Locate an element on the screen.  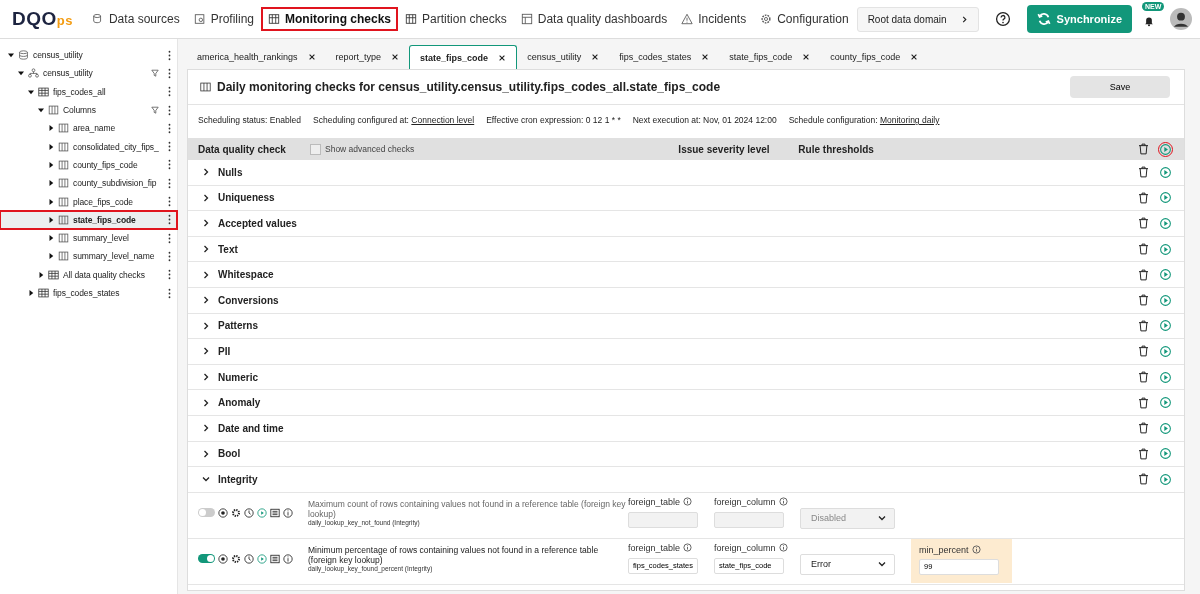
check-category: Date and time is located at coordinates (686, 428).